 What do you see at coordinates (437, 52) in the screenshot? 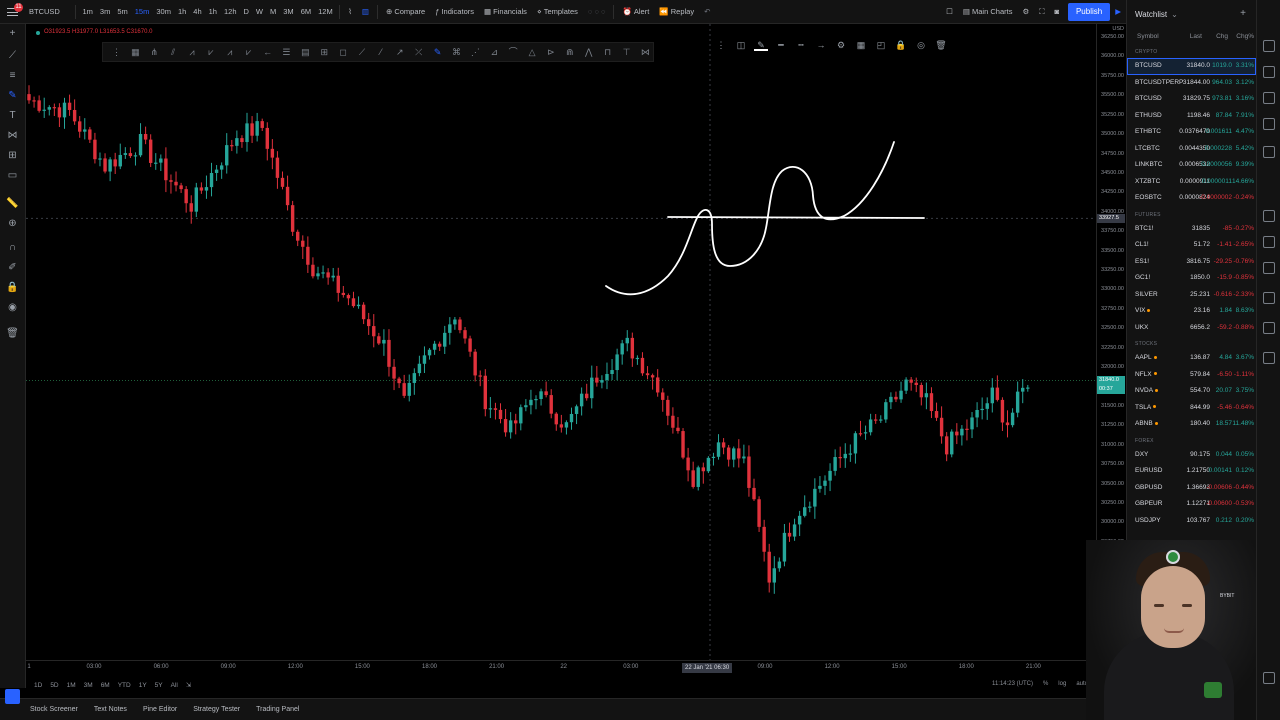
I see `brush-tool-icon: ✎` at bounding box center [437, 52].